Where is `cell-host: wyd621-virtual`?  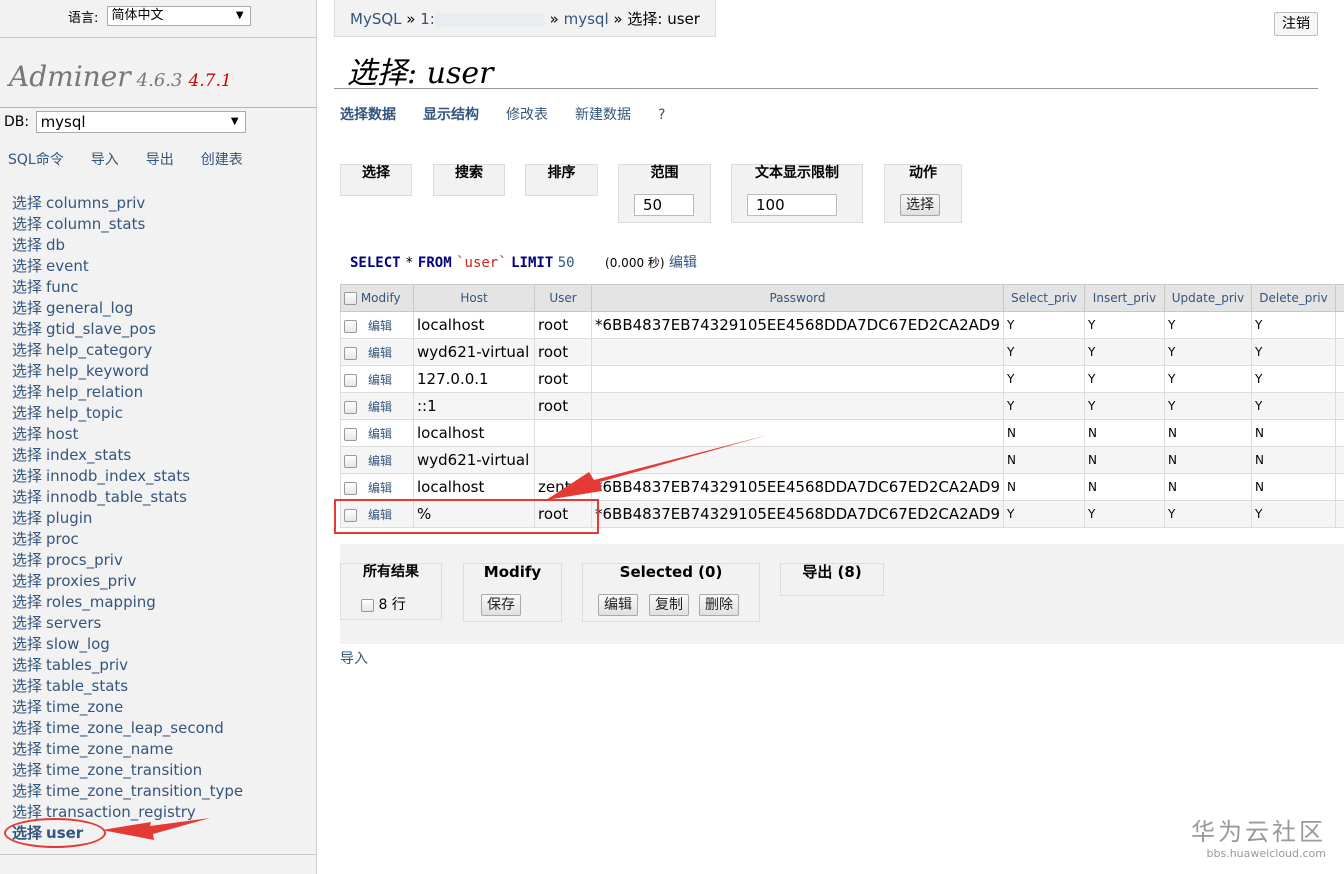 cell-host: wyd621-virtual is located at coordinates (474, 460).